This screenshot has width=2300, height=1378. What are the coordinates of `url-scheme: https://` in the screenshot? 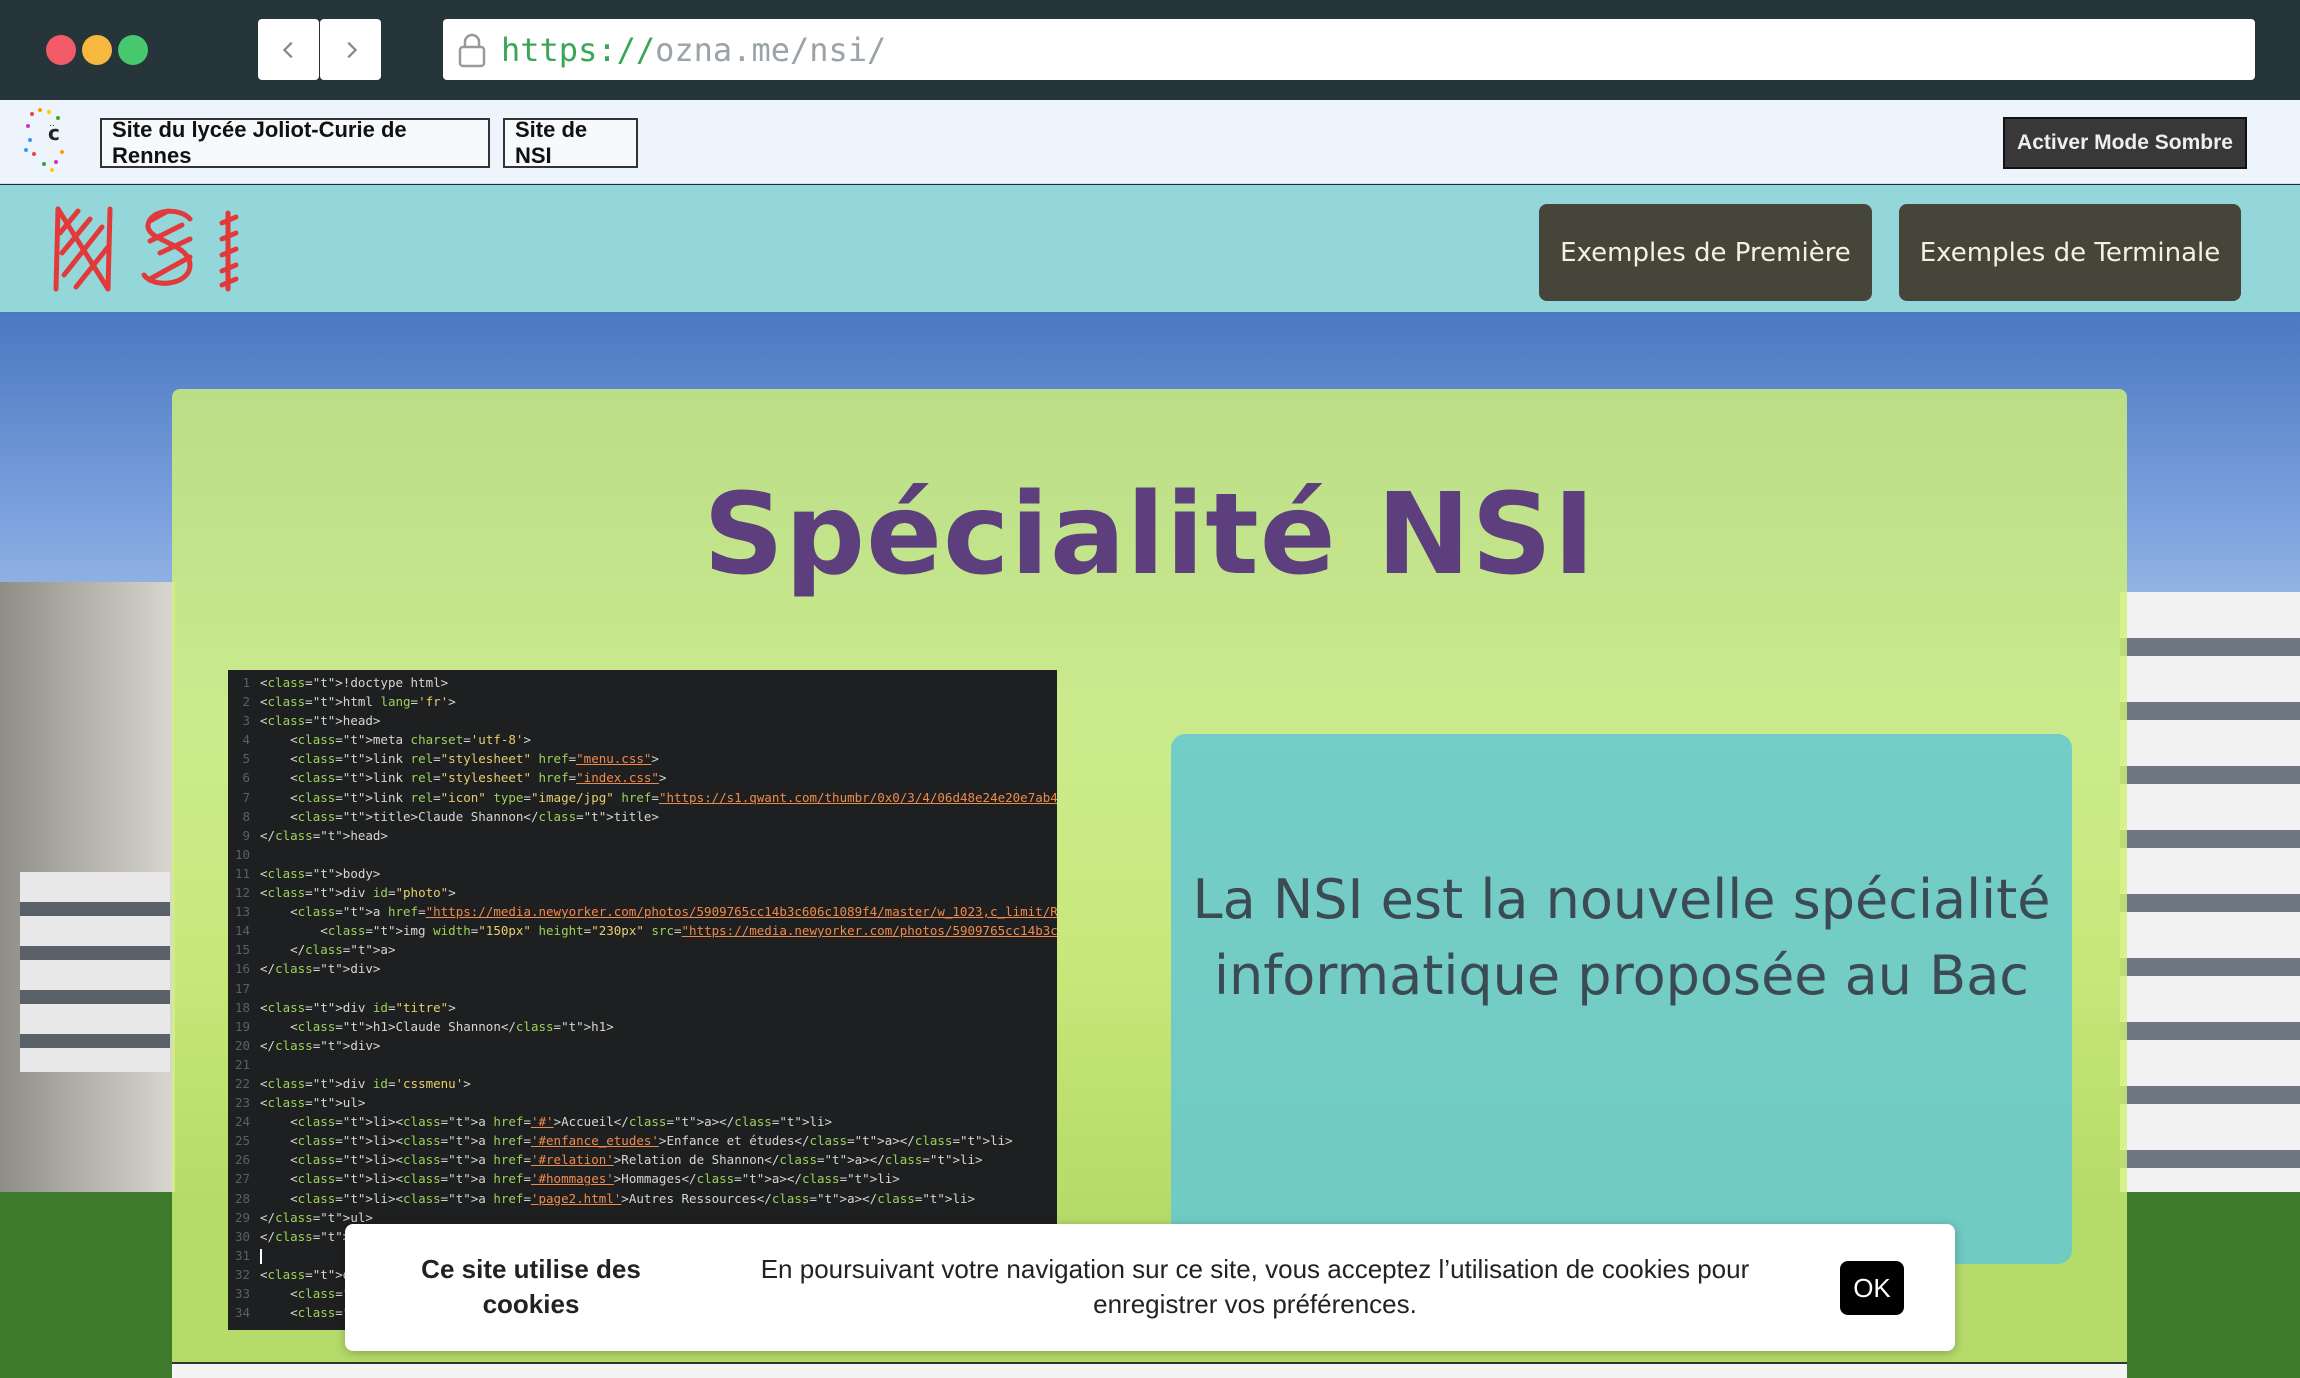 It's located at (578, 49).